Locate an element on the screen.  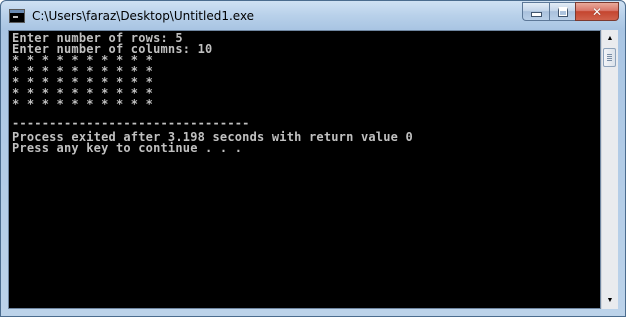
scrollbar-thumb is located at coordinates (609, 57).